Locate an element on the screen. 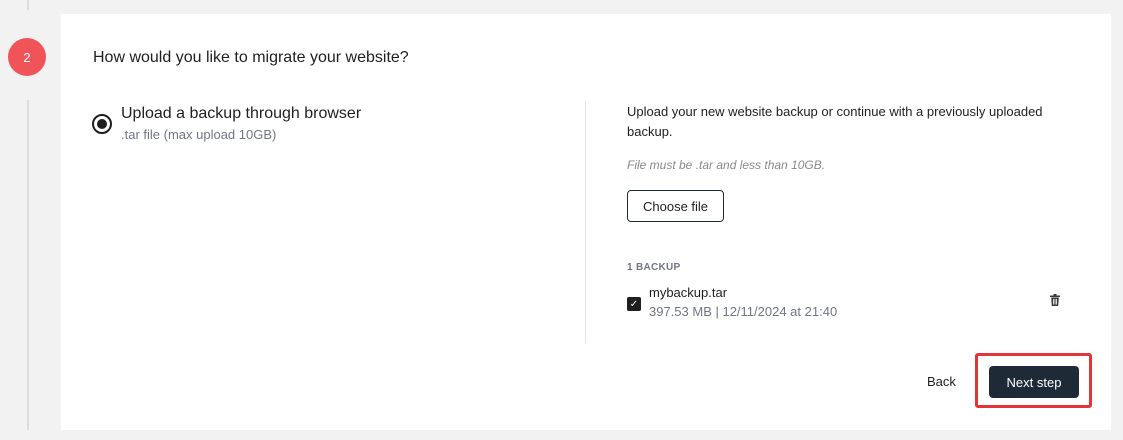  next-step-button: Next step is located at coordinates (1034, 382).